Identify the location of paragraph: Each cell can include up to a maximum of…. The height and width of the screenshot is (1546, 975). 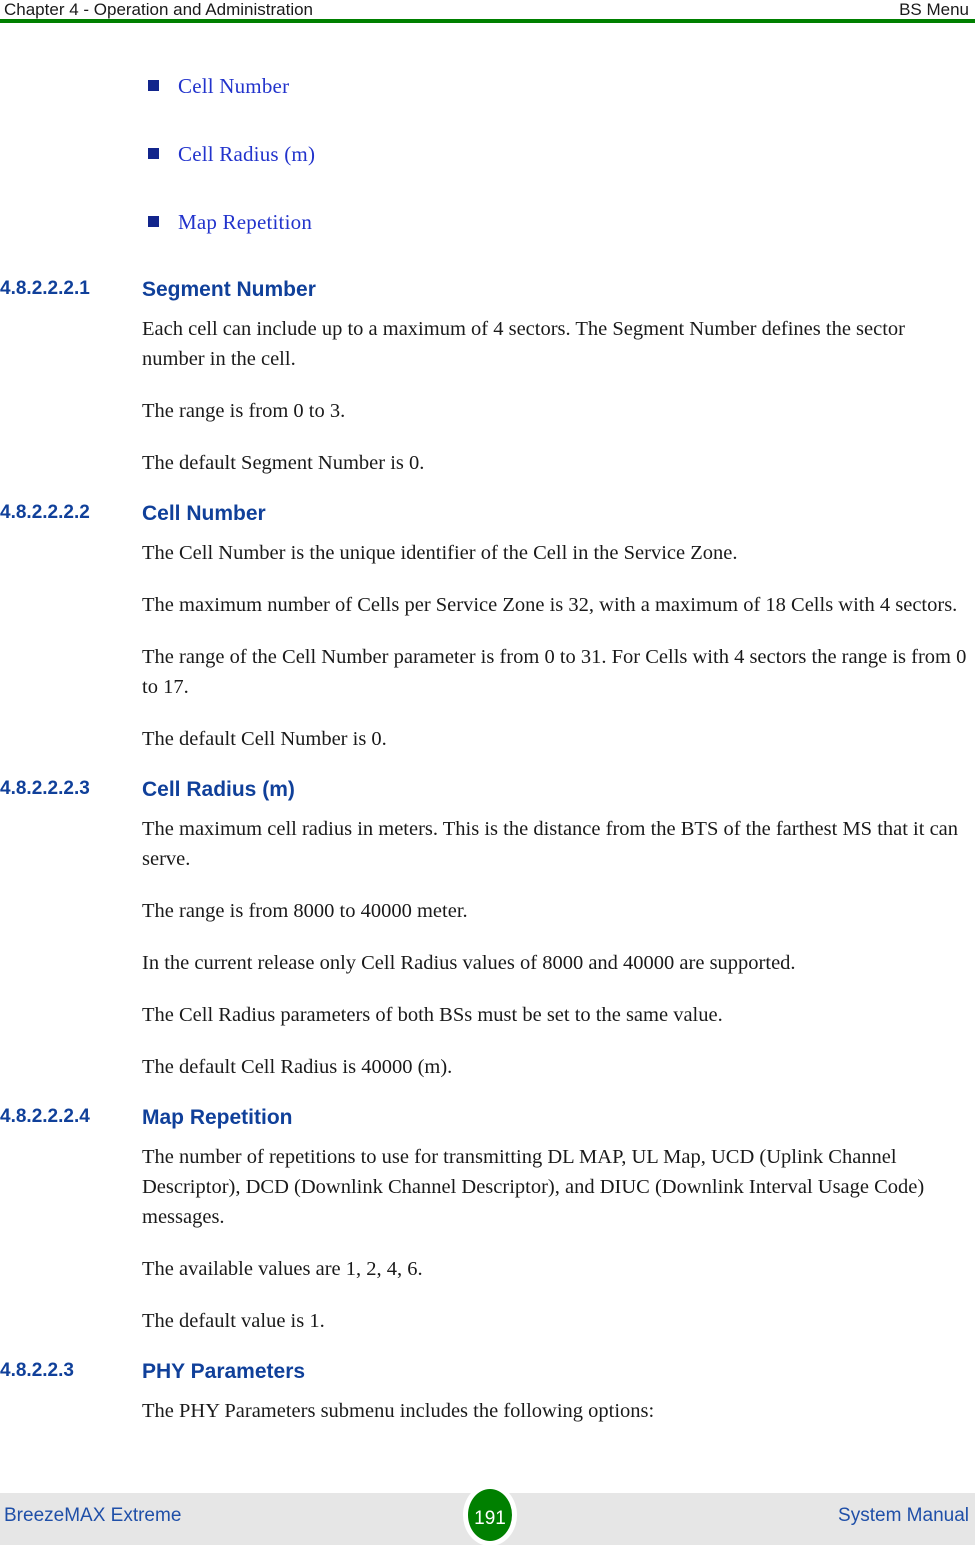
(524, 344).